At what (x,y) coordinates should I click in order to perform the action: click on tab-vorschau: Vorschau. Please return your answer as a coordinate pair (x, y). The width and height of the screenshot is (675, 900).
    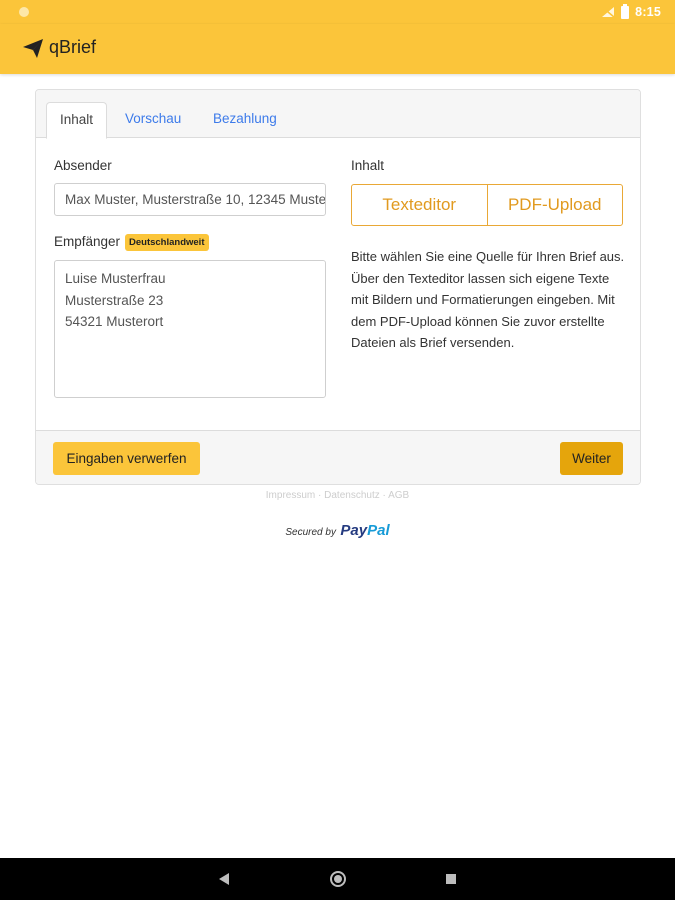
    Looking at the image, I should click on (153, 120).